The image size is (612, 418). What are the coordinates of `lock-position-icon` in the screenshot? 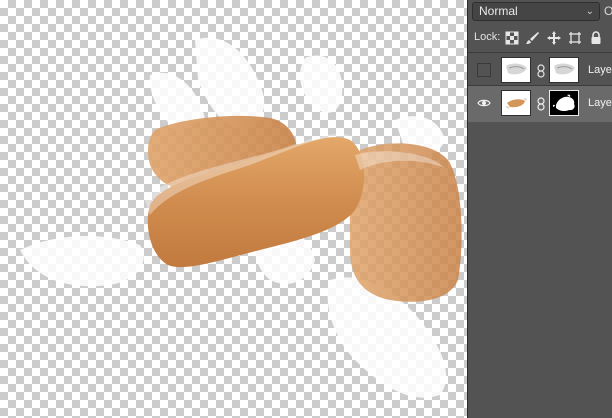 It's located at (554, 38).